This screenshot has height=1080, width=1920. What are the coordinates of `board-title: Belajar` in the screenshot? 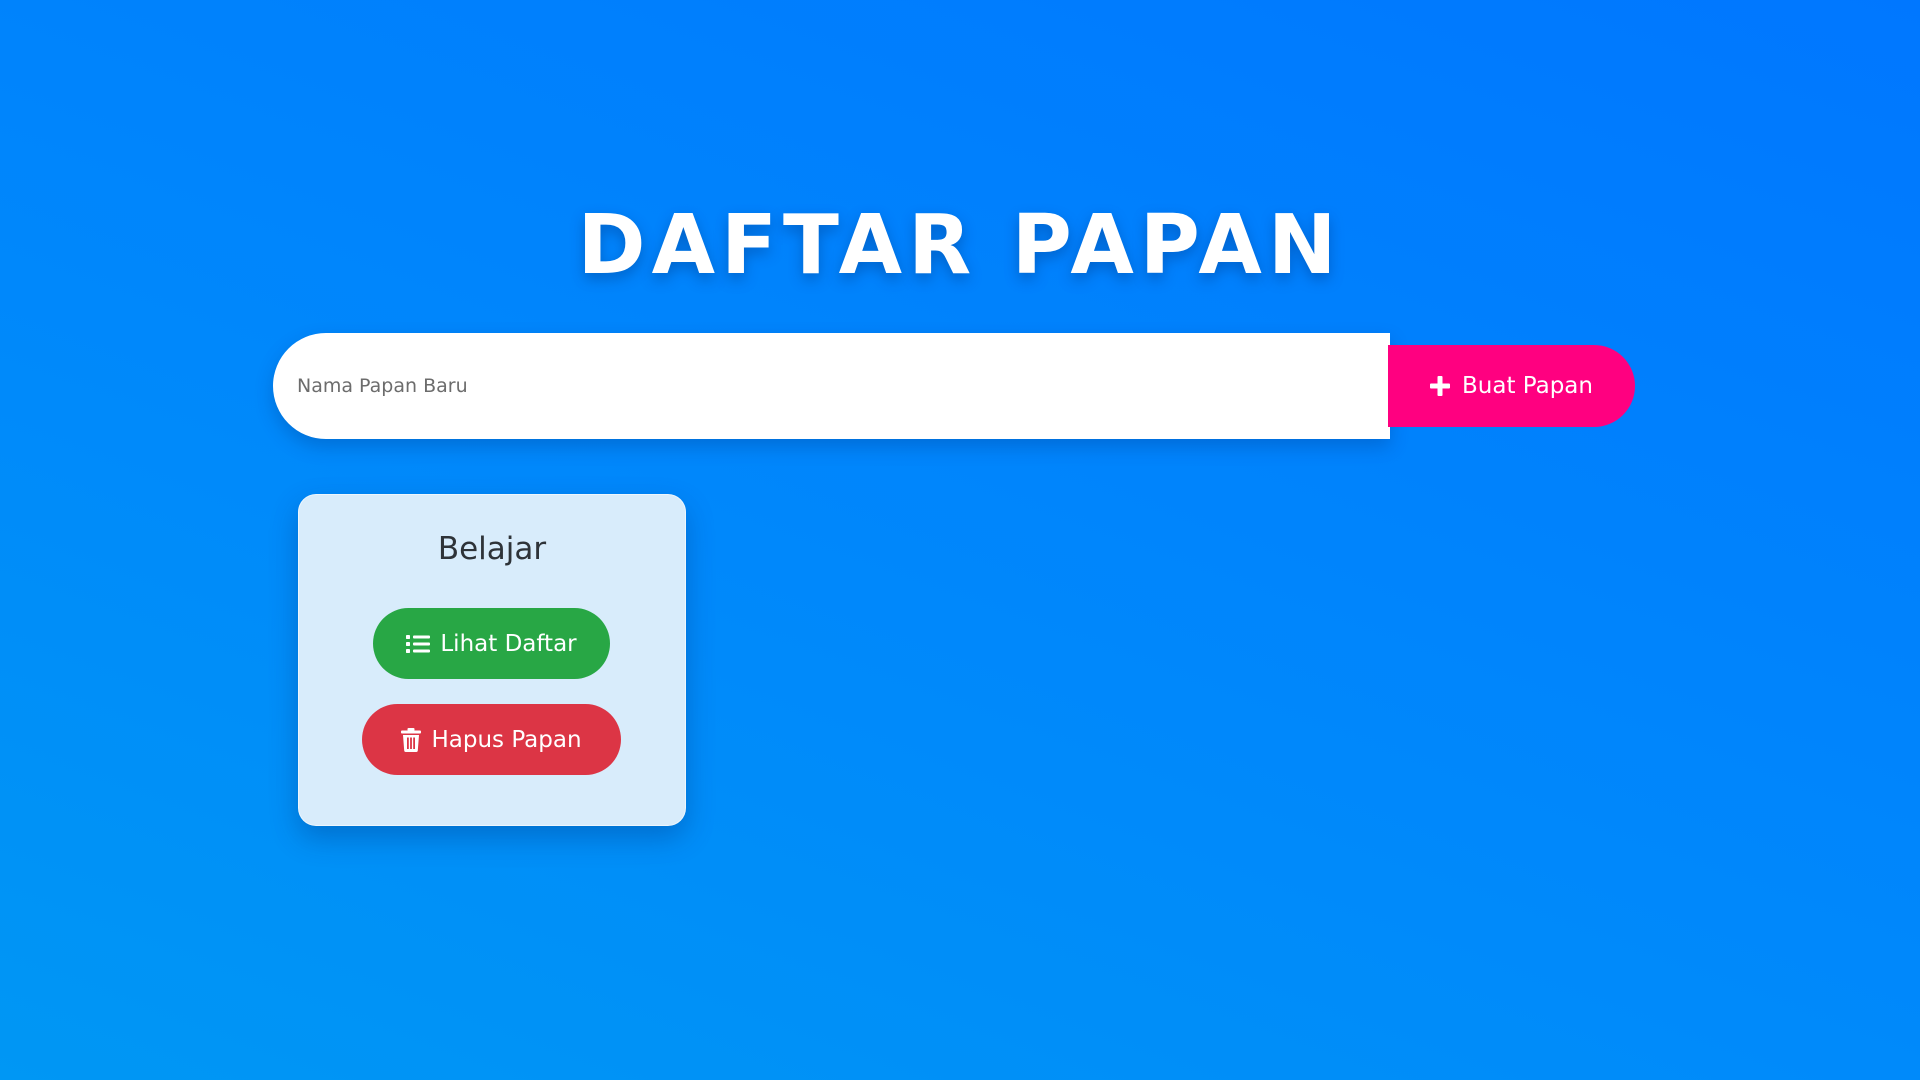 It's located at (492, 549).